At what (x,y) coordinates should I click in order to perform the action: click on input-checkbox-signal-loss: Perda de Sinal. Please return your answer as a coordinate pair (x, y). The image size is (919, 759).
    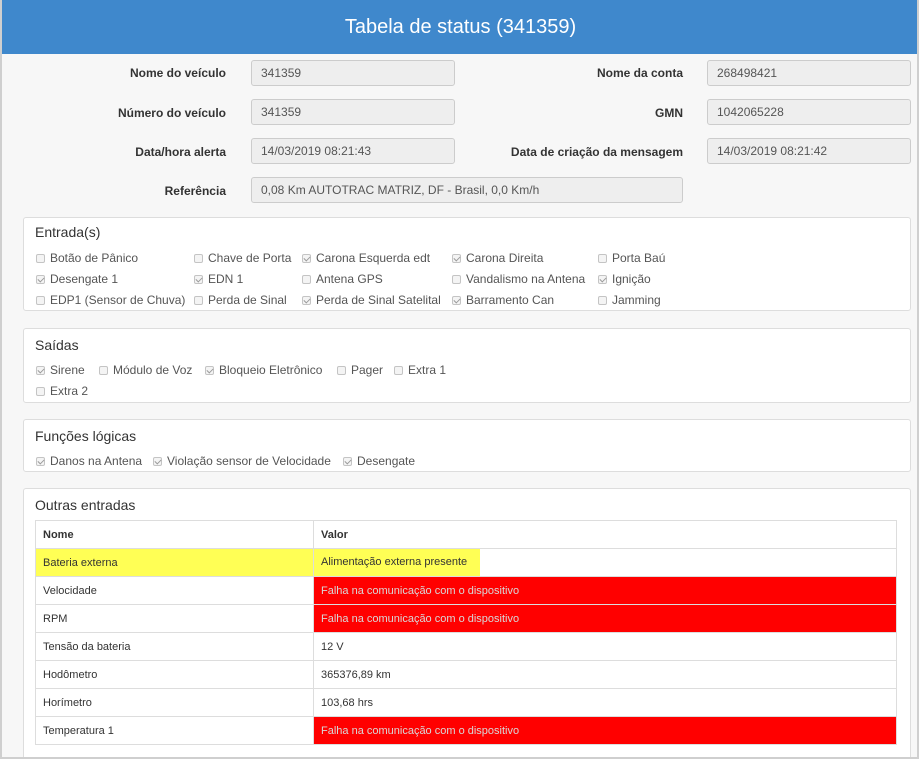
    Looking at the image, I should click on (240, 300).